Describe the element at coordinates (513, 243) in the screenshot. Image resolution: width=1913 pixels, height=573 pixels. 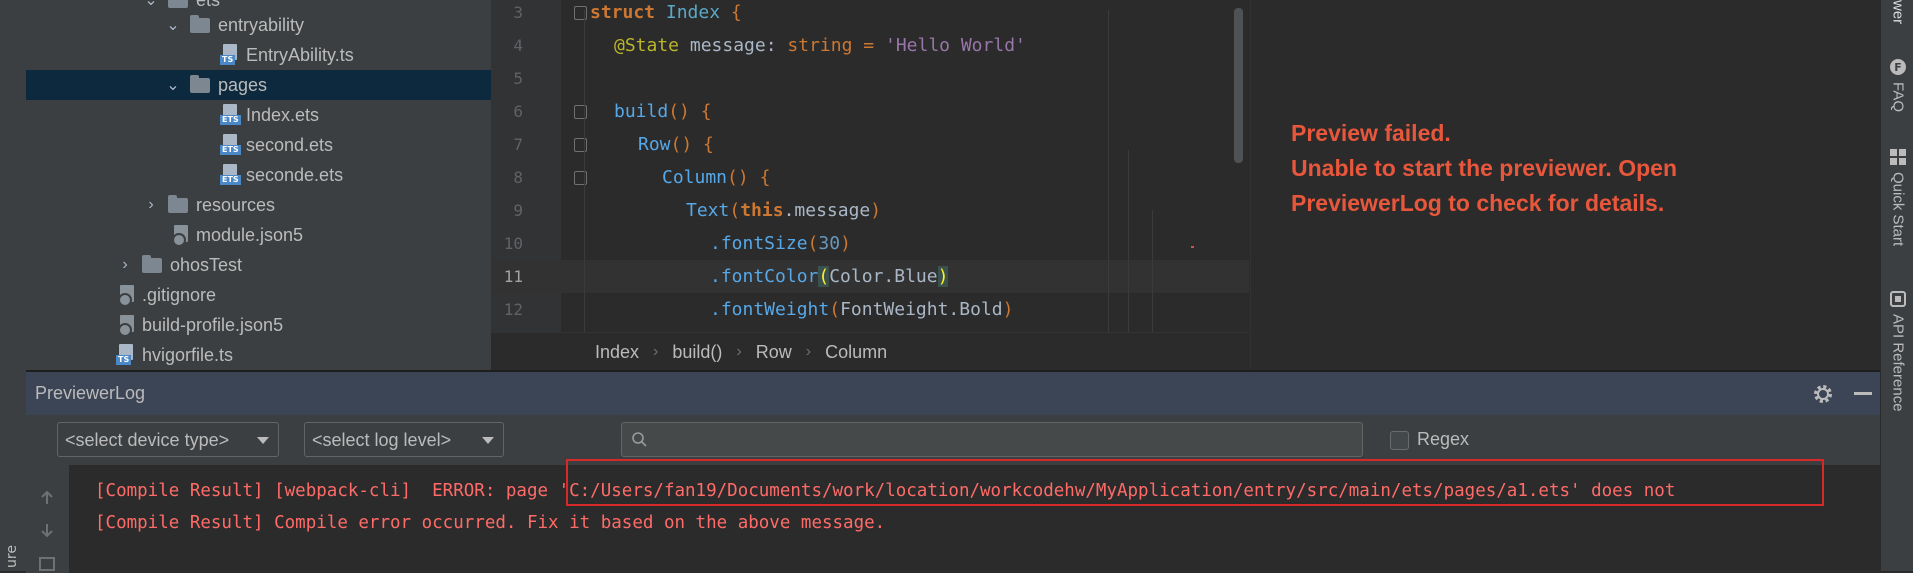
I see `line-number: 10` at that location.